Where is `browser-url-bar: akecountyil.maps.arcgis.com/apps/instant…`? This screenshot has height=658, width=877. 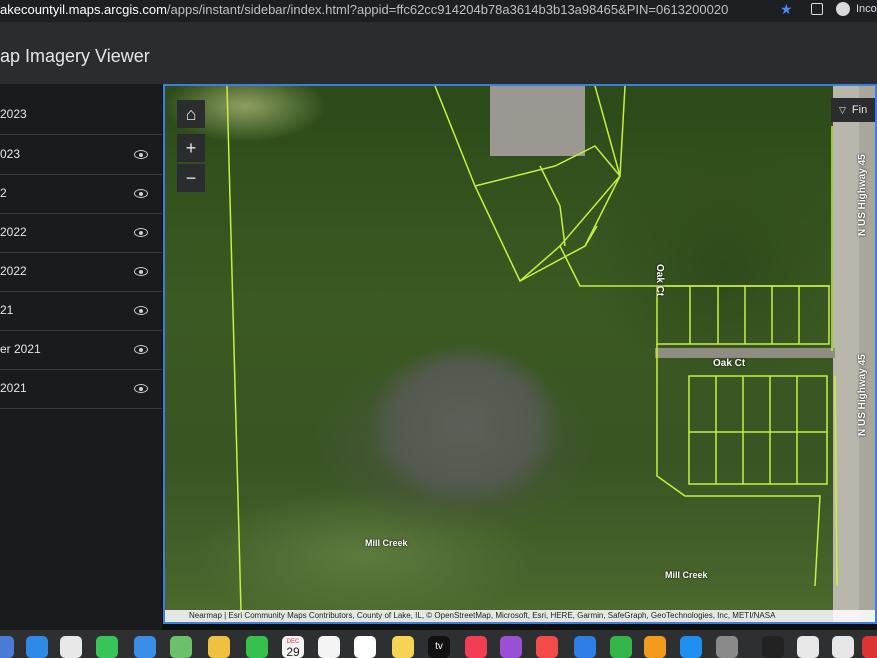
browser-url-bar: akecountyil.maps.arcgis.com/apps/instant… is located at coordinates (438, 11).